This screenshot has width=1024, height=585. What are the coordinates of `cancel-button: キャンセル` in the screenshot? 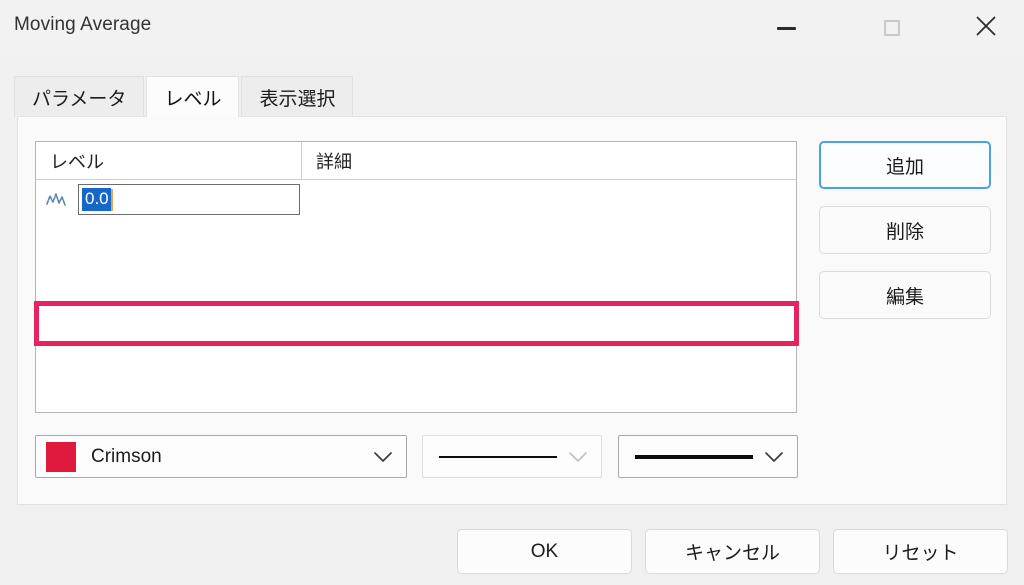 It's located at (732, 551).